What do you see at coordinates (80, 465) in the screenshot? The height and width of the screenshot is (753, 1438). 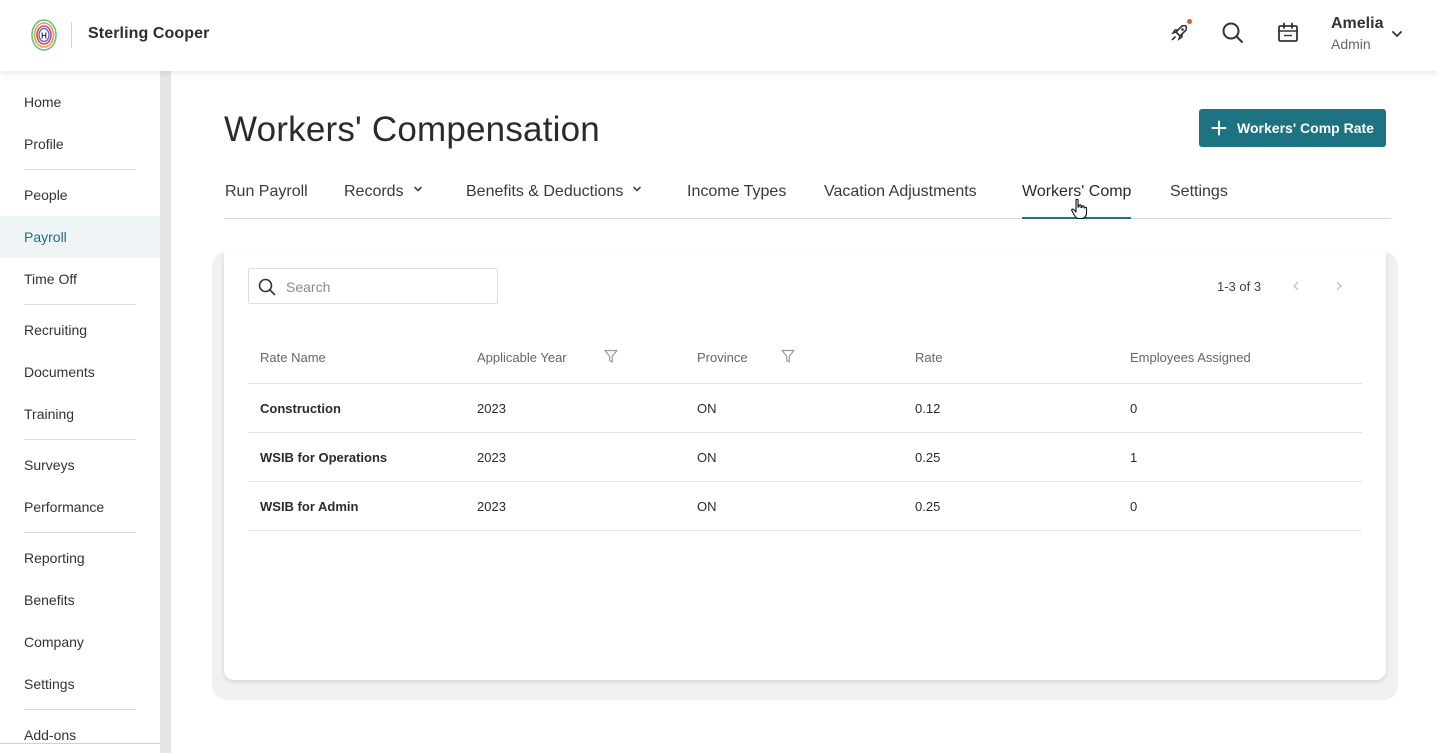 I see `sidebar-item-surveys: Surveys` at bounding box center [80, 465].